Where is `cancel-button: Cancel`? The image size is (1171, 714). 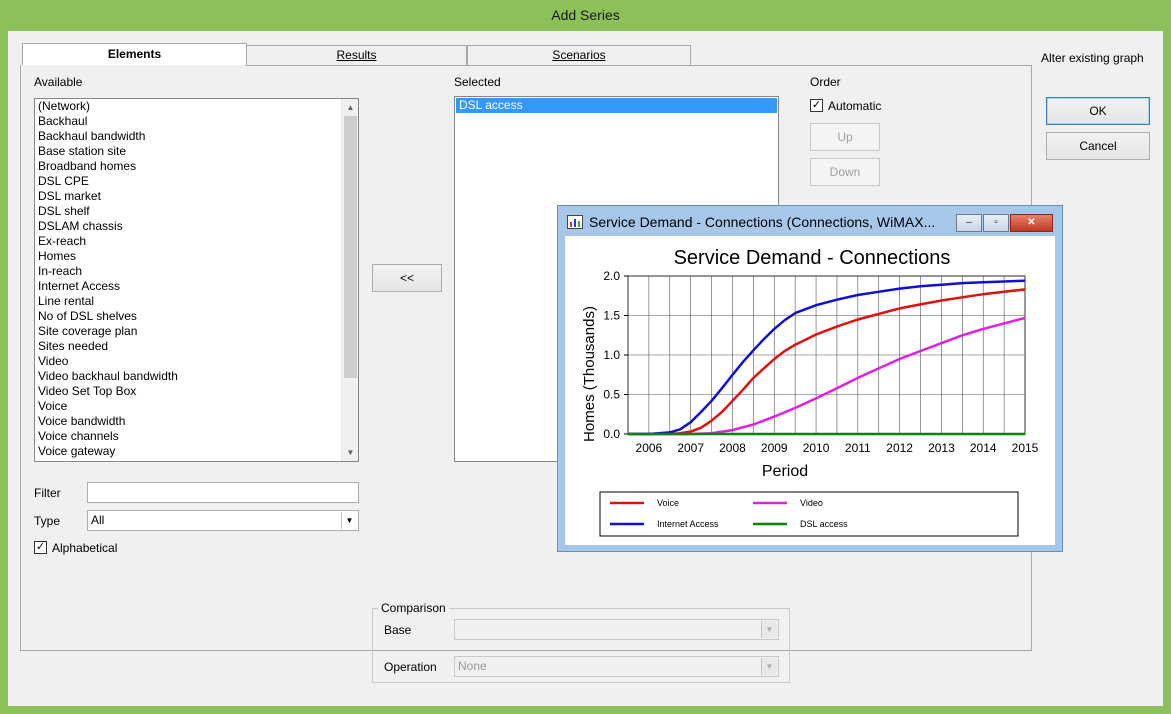
cancel-button: Cancel is located at coordinates (1098, 146).